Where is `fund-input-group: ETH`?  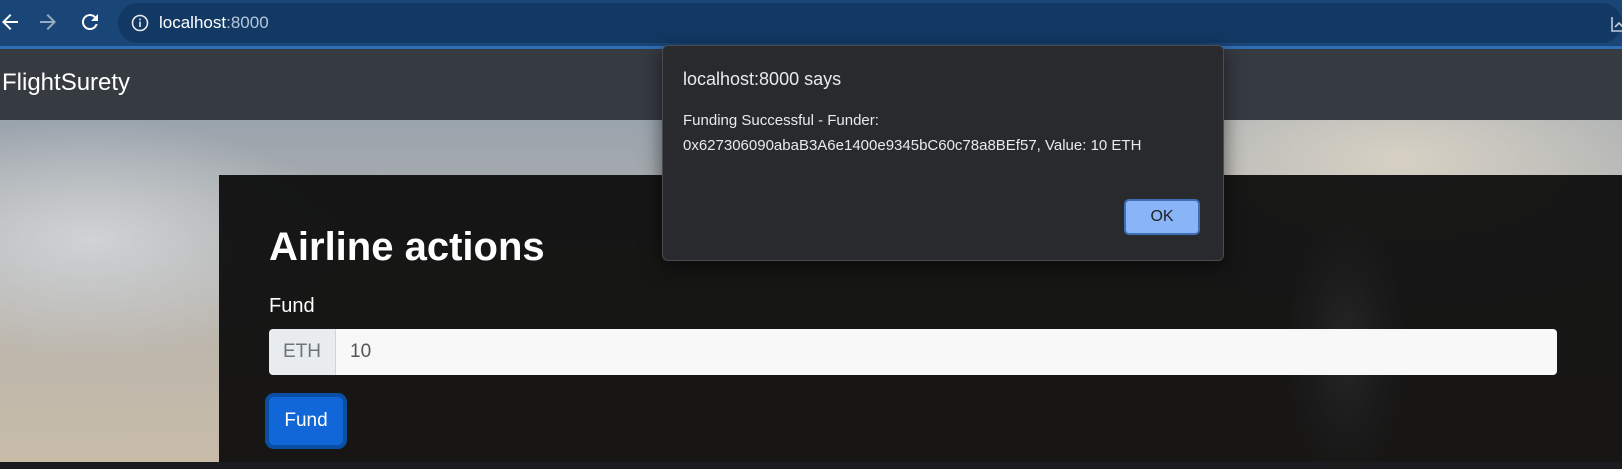
fund-input-group: ETH is located at coordinates (913, 352).